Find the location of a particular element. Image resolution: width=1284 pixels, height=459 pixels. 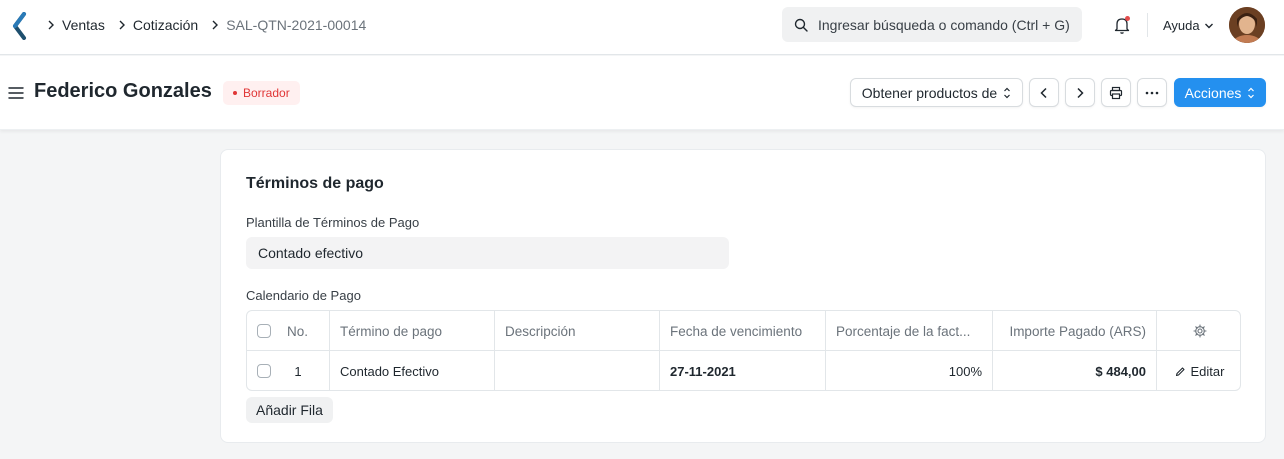

row-term: Contado Efectivo is located at coordinates (412, 370).